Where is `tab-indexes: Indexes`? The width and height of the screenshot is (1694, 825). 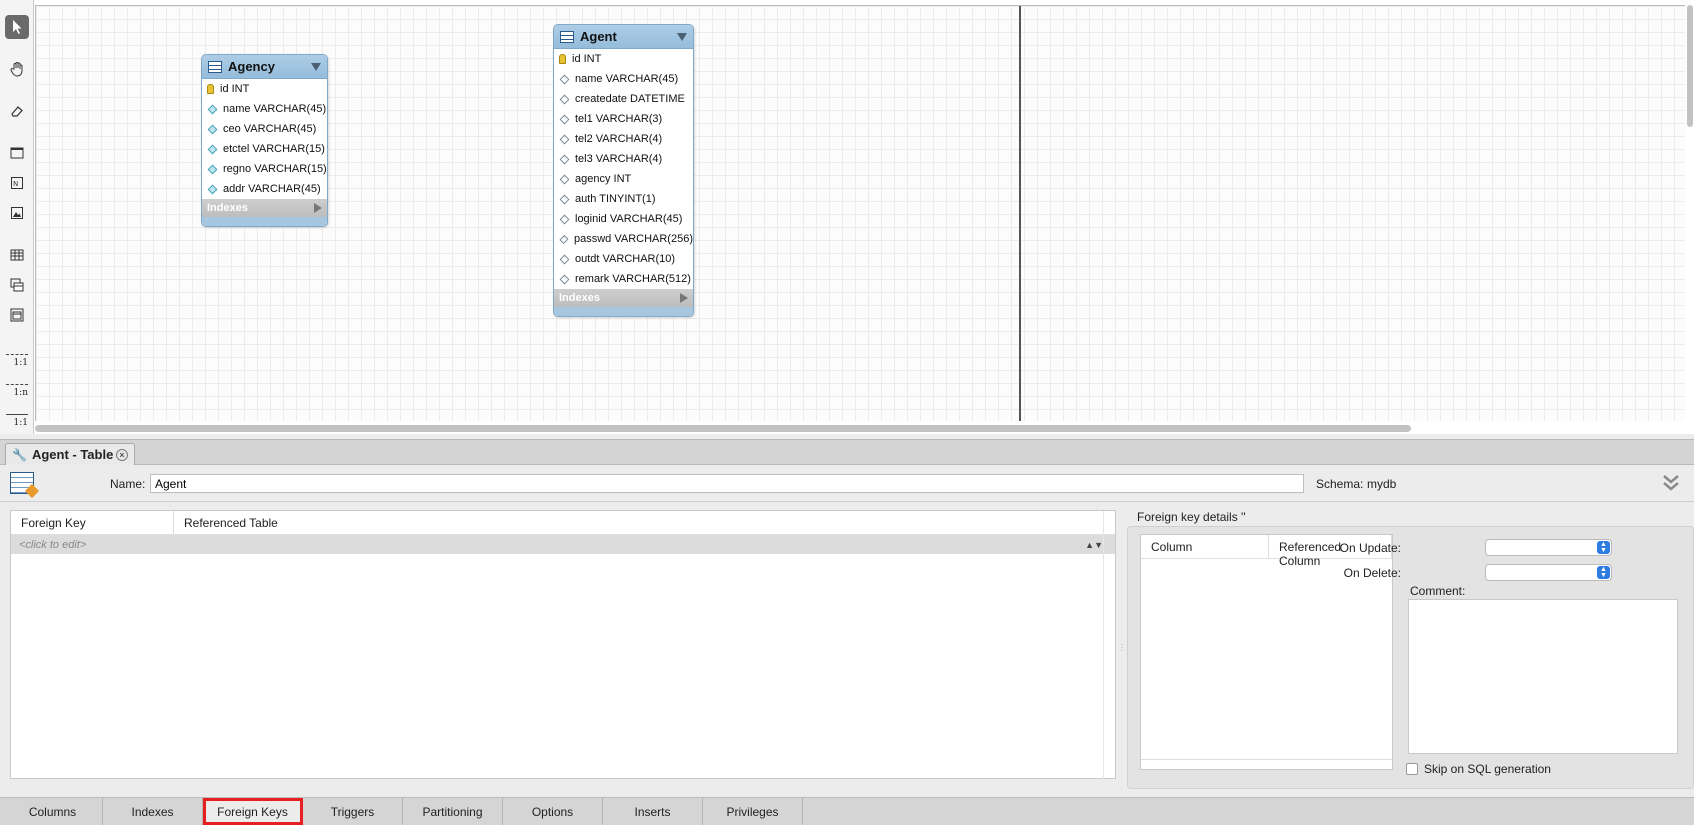
tab-indexes: Indexes is located at coordinates (153, 811).